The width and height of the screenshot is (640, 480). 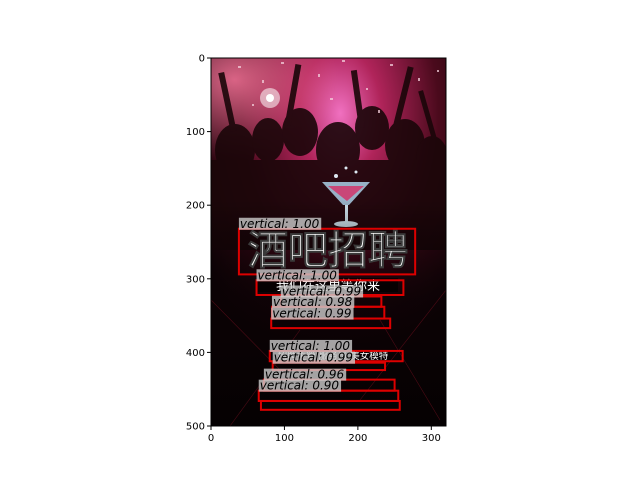 I want to click on x-tick-label-0: 0, so click(x=211, y=438).